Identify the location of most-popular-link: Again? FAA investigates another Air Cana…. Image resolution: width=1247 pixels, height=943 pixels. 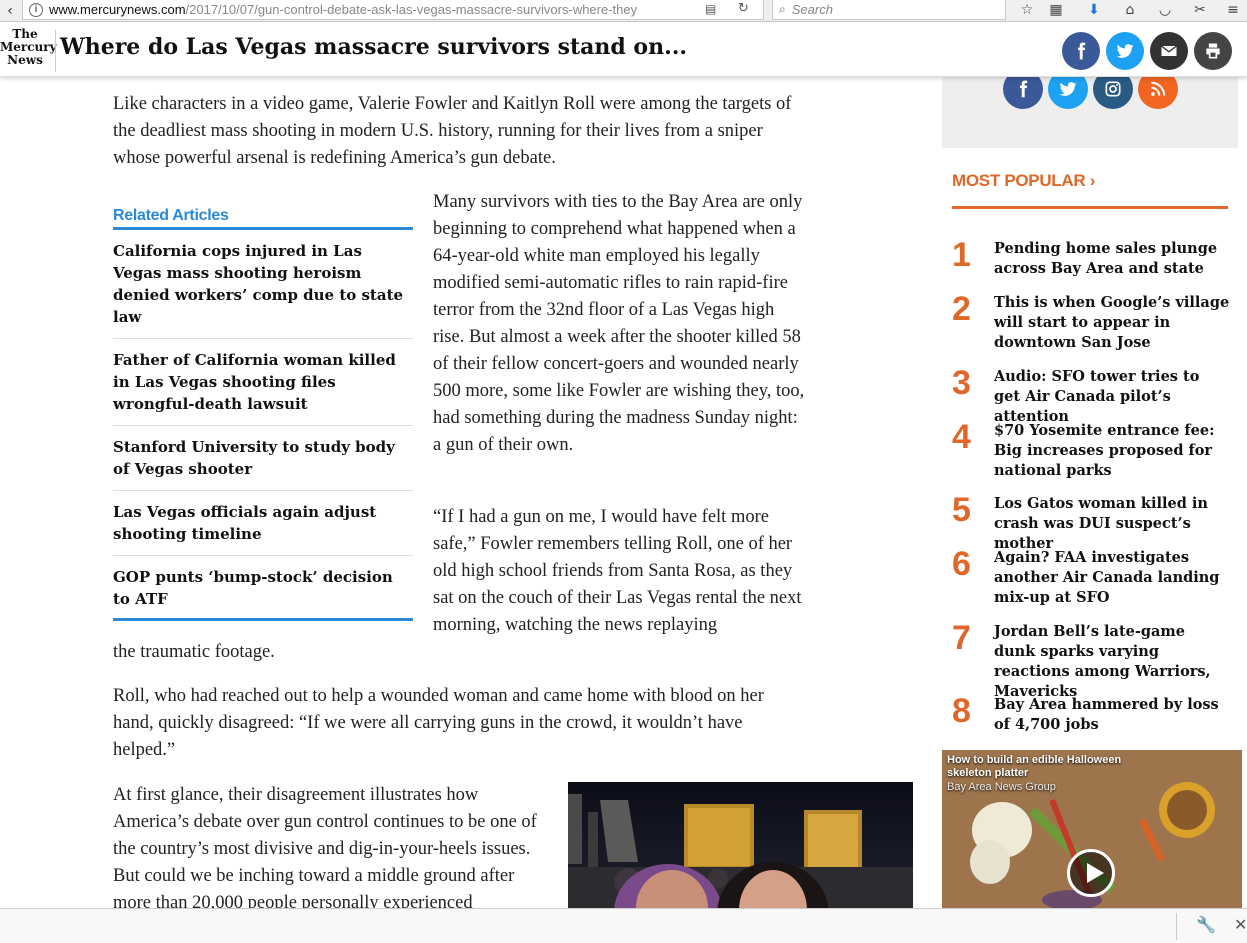
(1112, 578).